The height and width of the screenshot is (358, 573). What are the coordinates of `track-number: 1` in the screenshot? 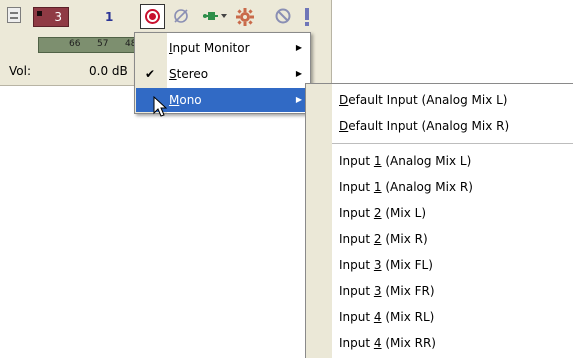 It's located at (109, 17).